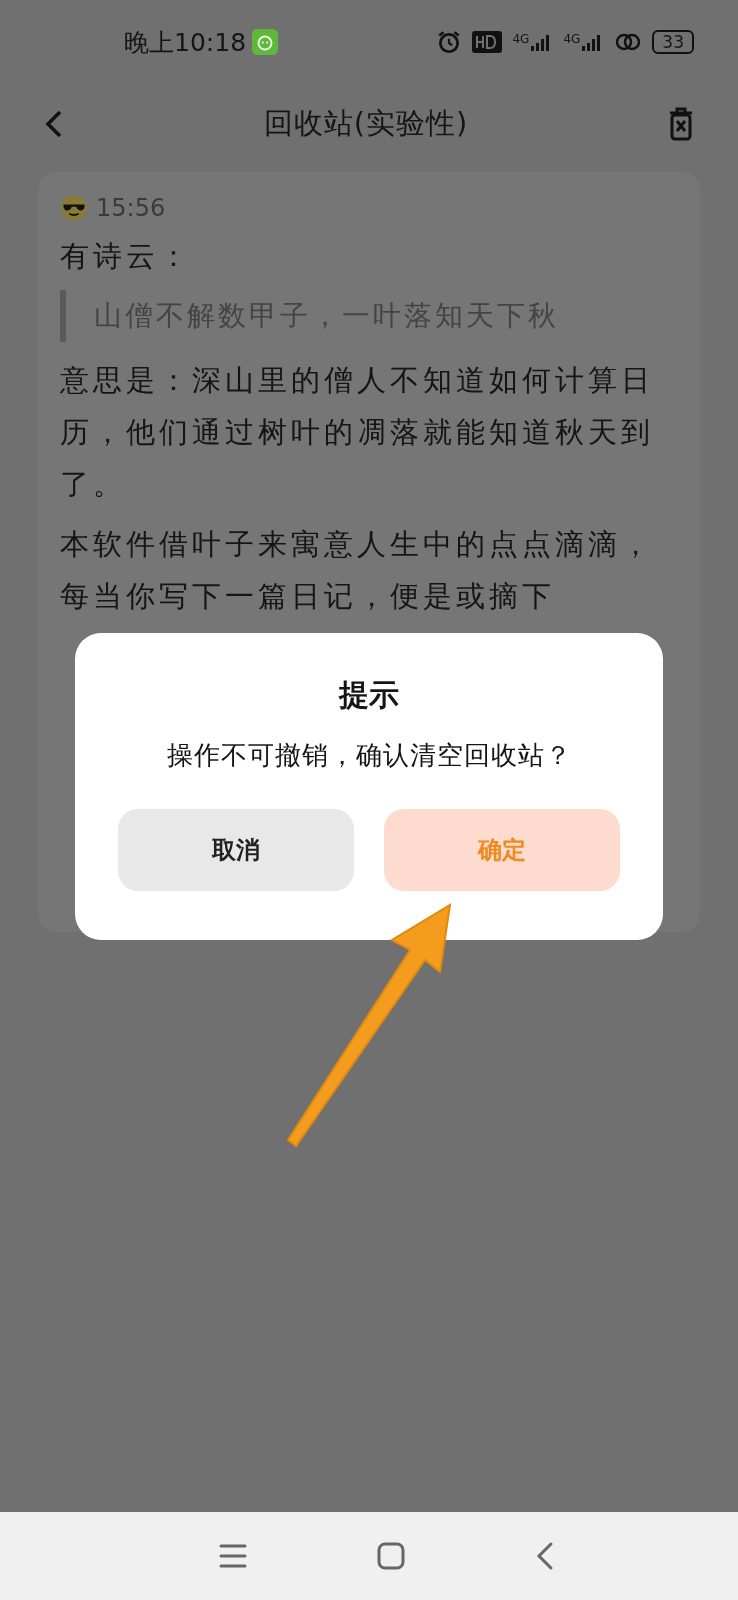 The width and height of the screenshot is (738, 1600). What do you see at coordinates (236, 850) in the screenshot?
I see `cancel-button: 取消` at bounding box center [236, 850].